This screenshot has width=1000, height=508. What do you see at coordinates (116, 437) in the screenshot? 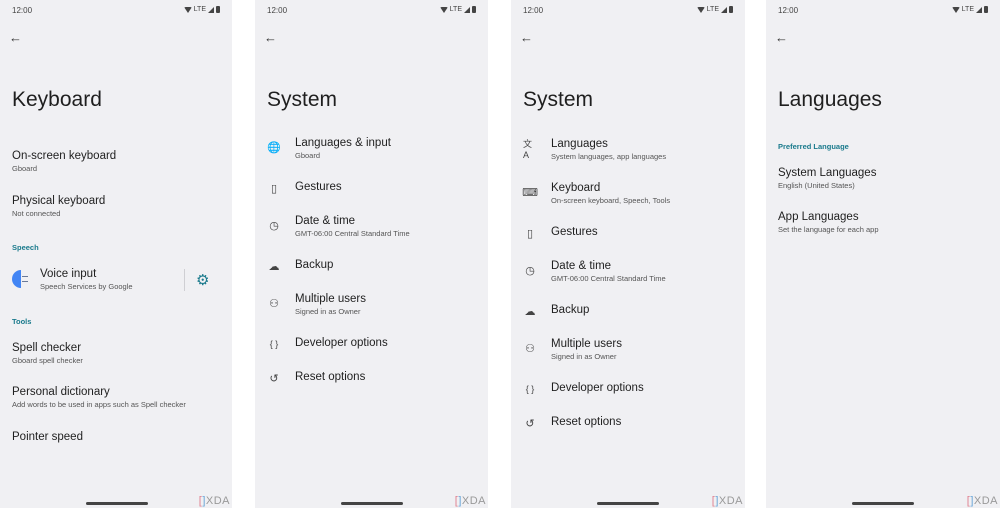
I see `list-item-pointer-speed: Pointer speed` at bounding box center [116, 437].